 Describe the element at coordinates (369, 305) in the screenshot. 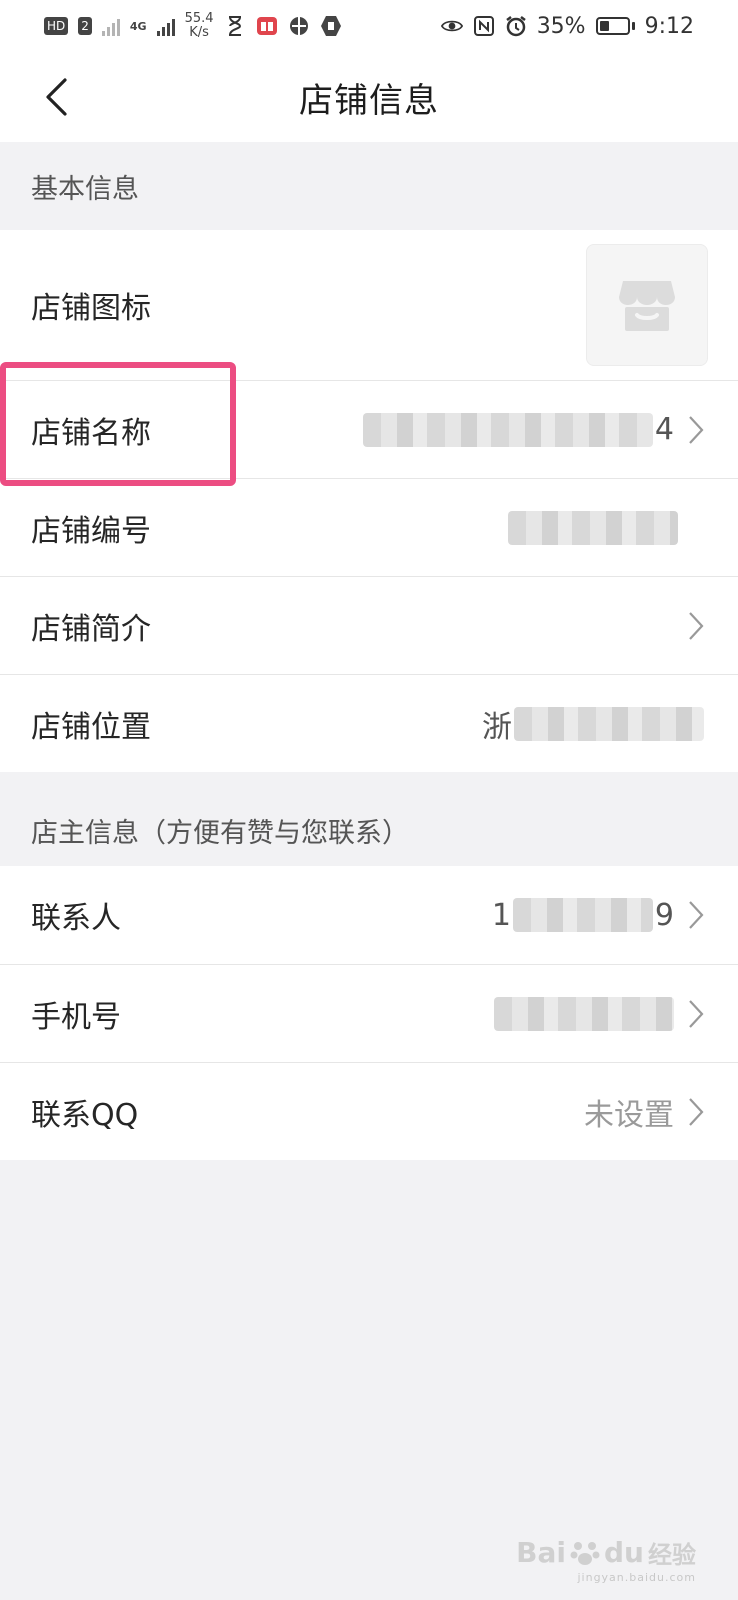

I see `row-shop-logo: 店铺图标` at that location.